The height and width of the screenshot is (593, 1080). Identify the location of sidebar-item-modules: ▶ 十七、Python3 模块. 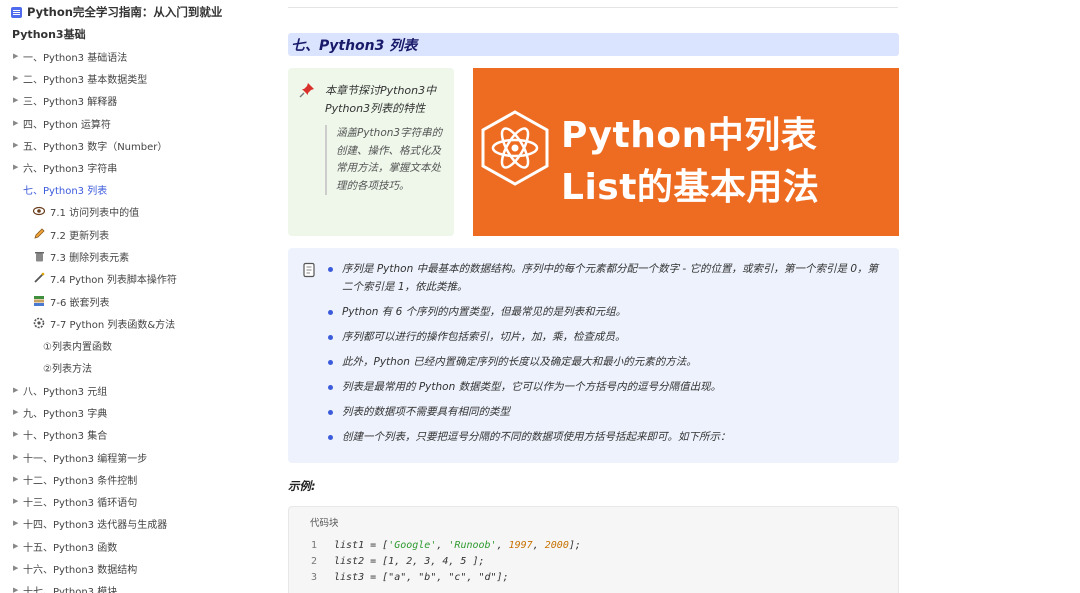
(65, 587).